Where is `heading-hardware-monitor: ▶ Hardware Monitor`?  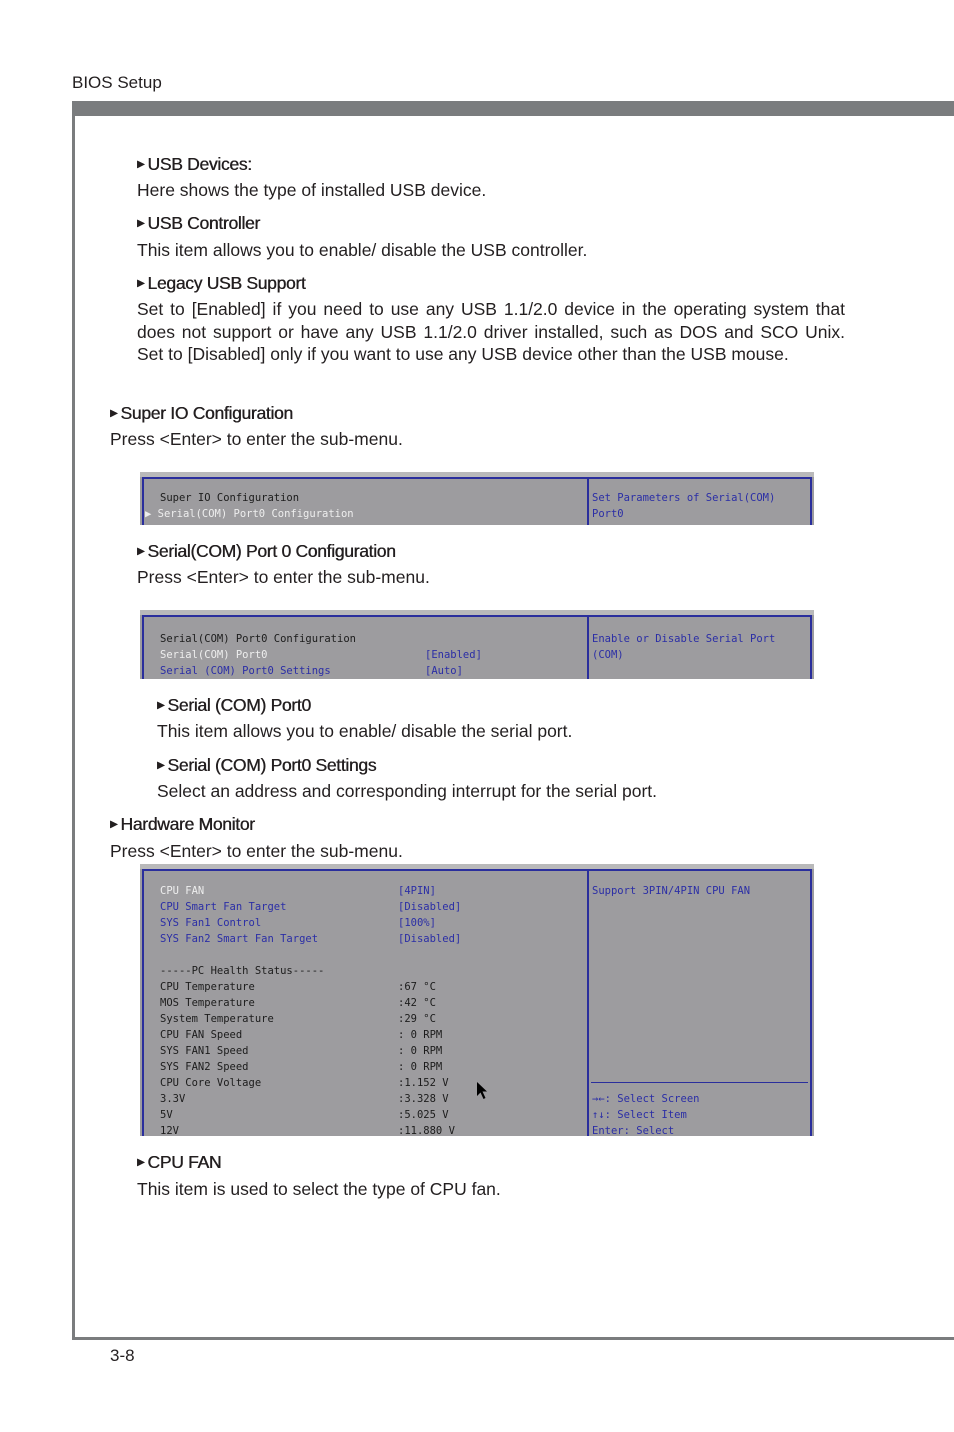 heading-hardware-monitor: ▶ Hardware Monitor is located at coordinates (182, 824).